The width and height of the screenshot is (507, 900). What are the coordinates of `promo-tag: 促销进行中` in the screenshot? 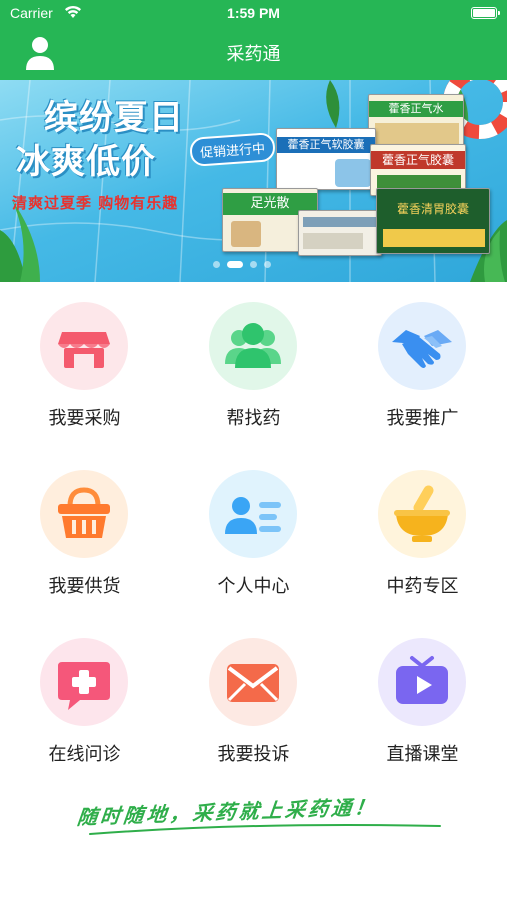 It's located at (232, 149).